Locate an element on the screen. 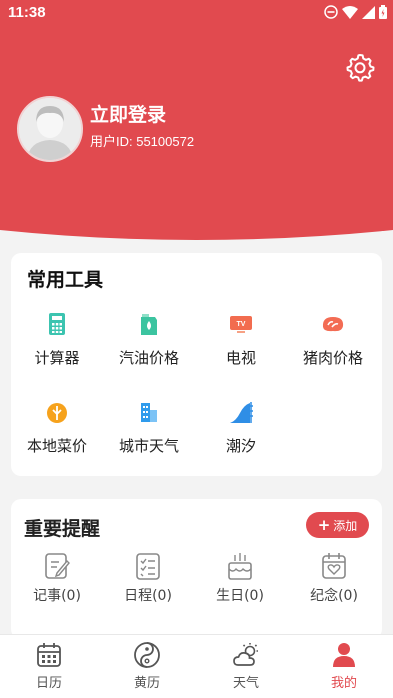 The height and width of the screenshot is (698, 393). reminder-birthday: 生日(0) is located at coordinates (240, 578).